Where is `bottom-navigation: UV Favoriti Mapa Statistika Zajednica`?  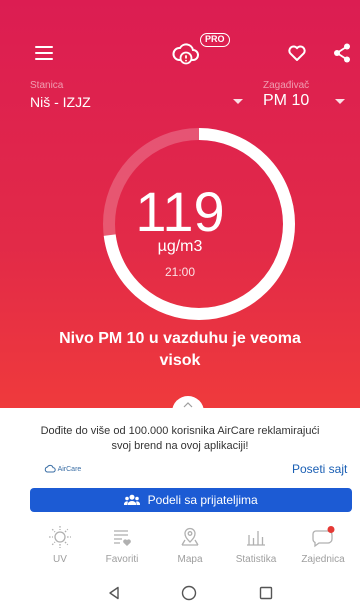
bottom-navigation: UV Favoriti Mapa Statistika Zajednica is located at coordinates (180, 550).